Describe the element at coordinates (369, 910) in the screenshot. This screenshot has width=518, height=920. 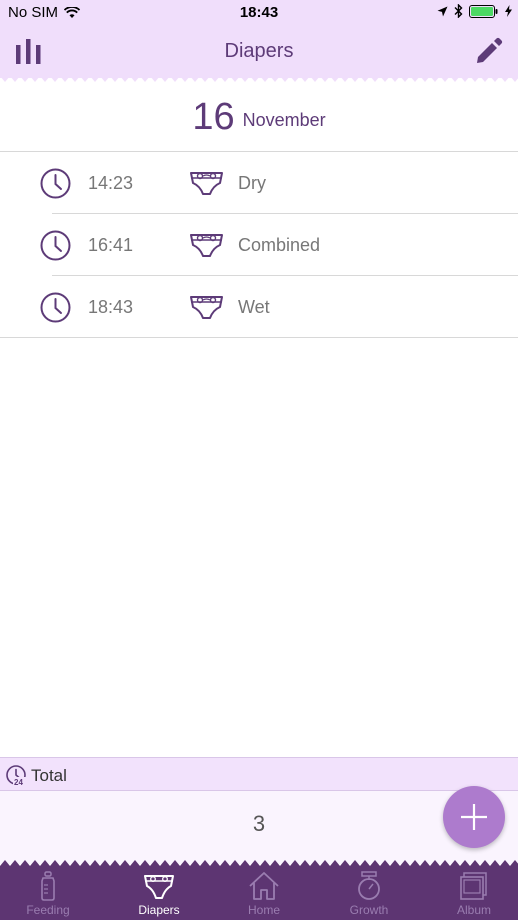
I see `tab-label: Growth` at that location.